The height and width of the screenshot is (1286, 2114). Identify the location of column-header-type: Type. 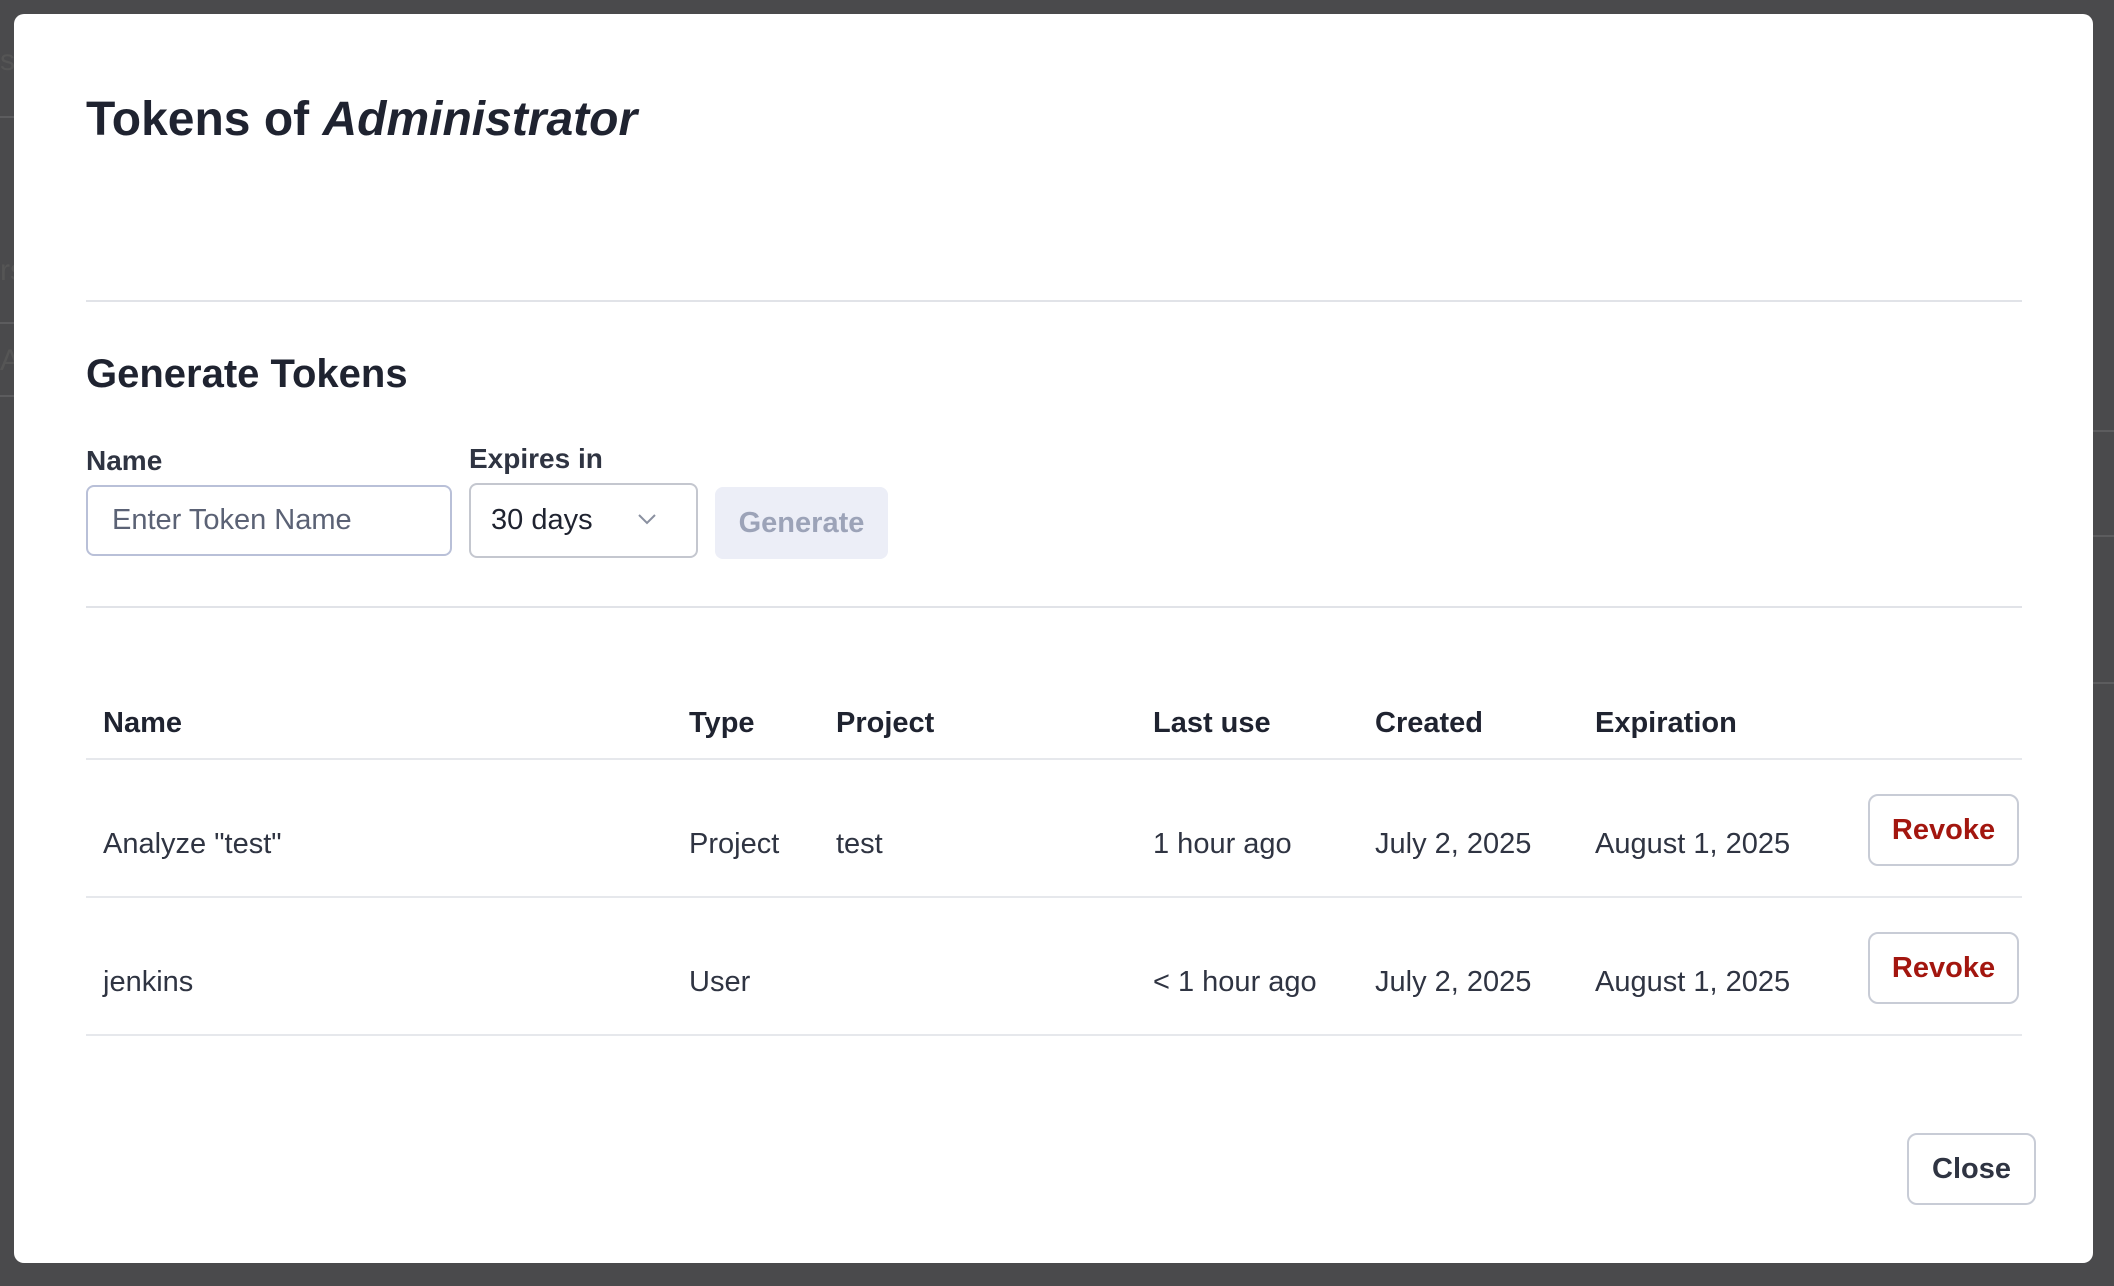
(722, 723).